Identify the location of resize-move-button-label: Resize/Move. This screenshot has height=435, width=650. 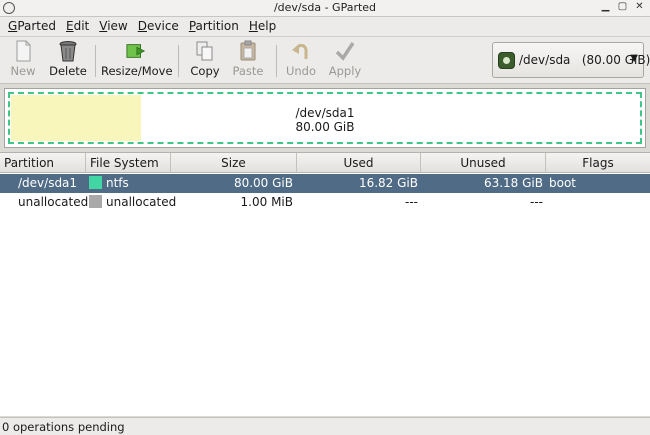
(137, 71).